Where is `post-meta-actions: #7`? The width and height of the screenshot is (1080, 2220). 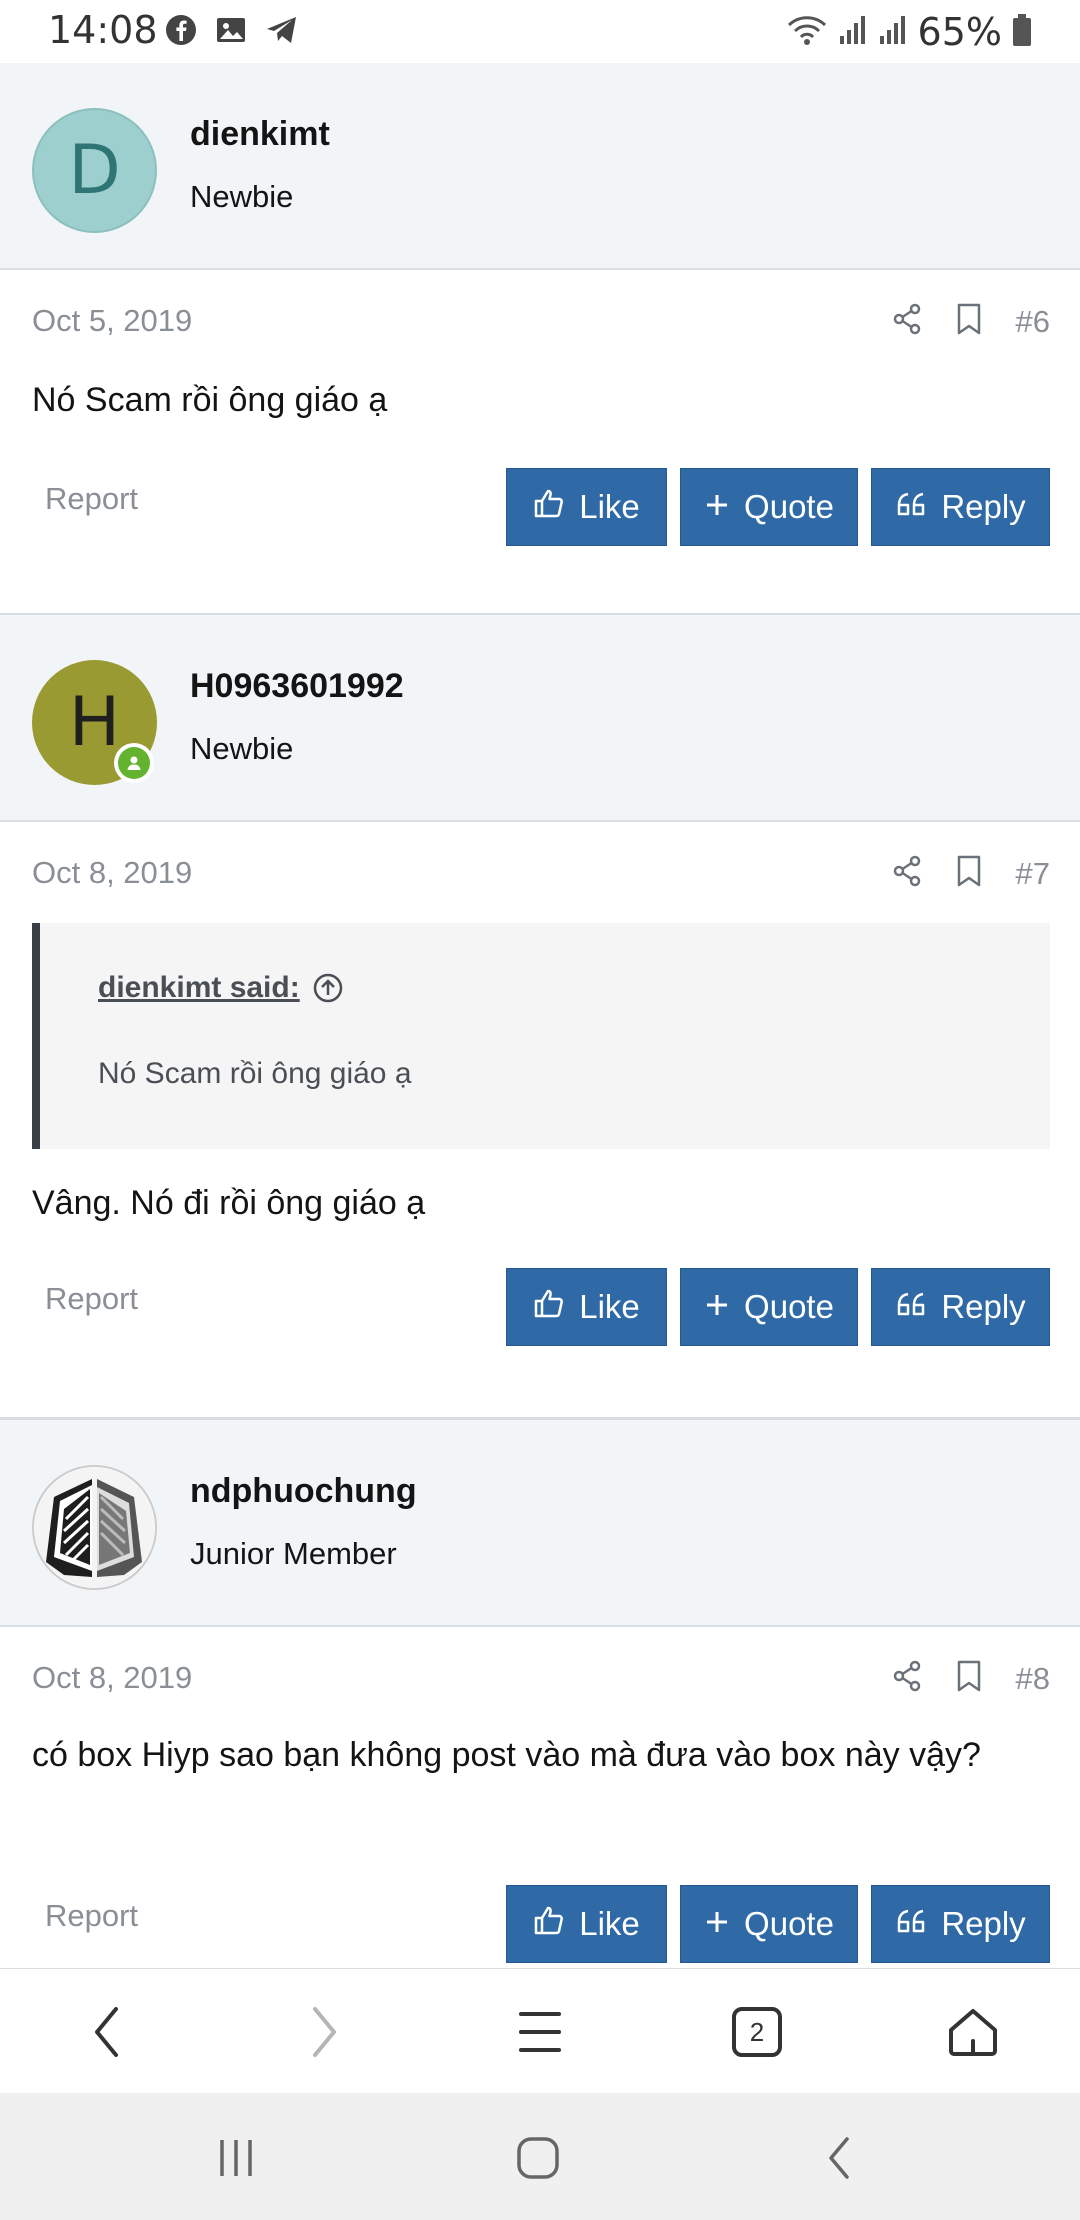
post-meta-actions: #7 is located at coordinates (971, 873).